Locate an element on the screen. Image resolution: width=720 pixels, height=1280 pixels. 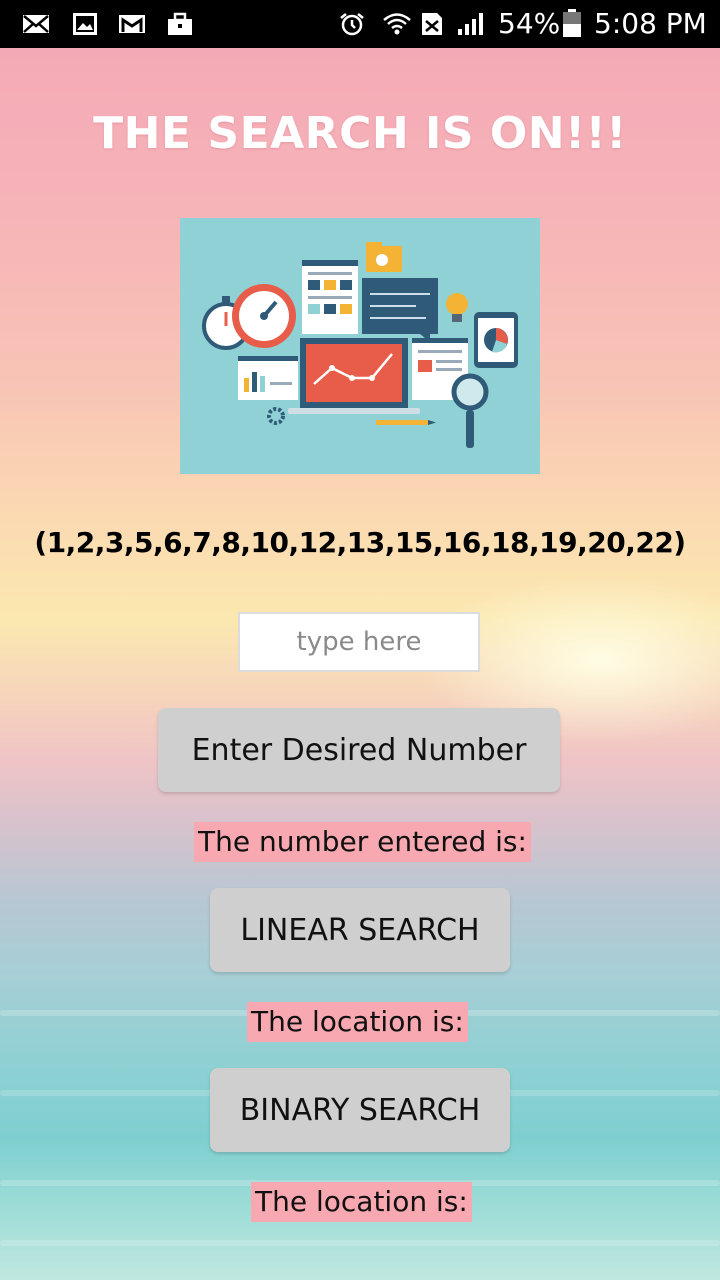
wifi-icon is located at coordinates (397, 24).